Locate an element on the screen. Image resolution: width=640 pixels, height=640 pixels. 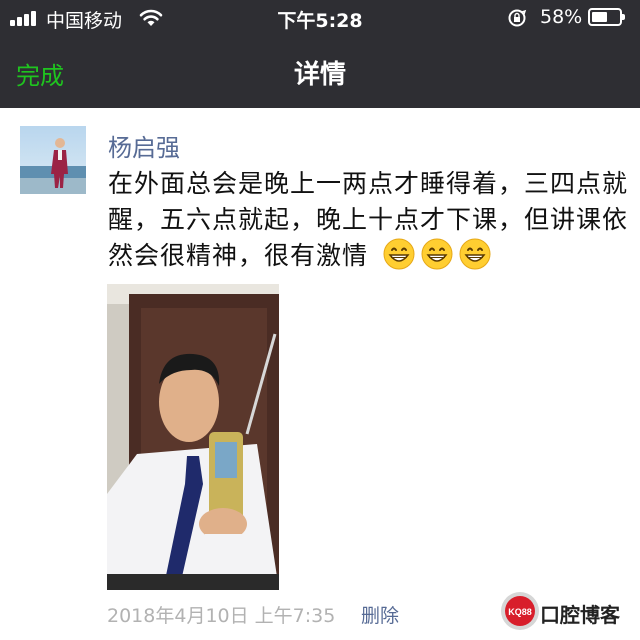
status-bar: 中国移动 下午5:28 58% is located at coordinates (320, 18).